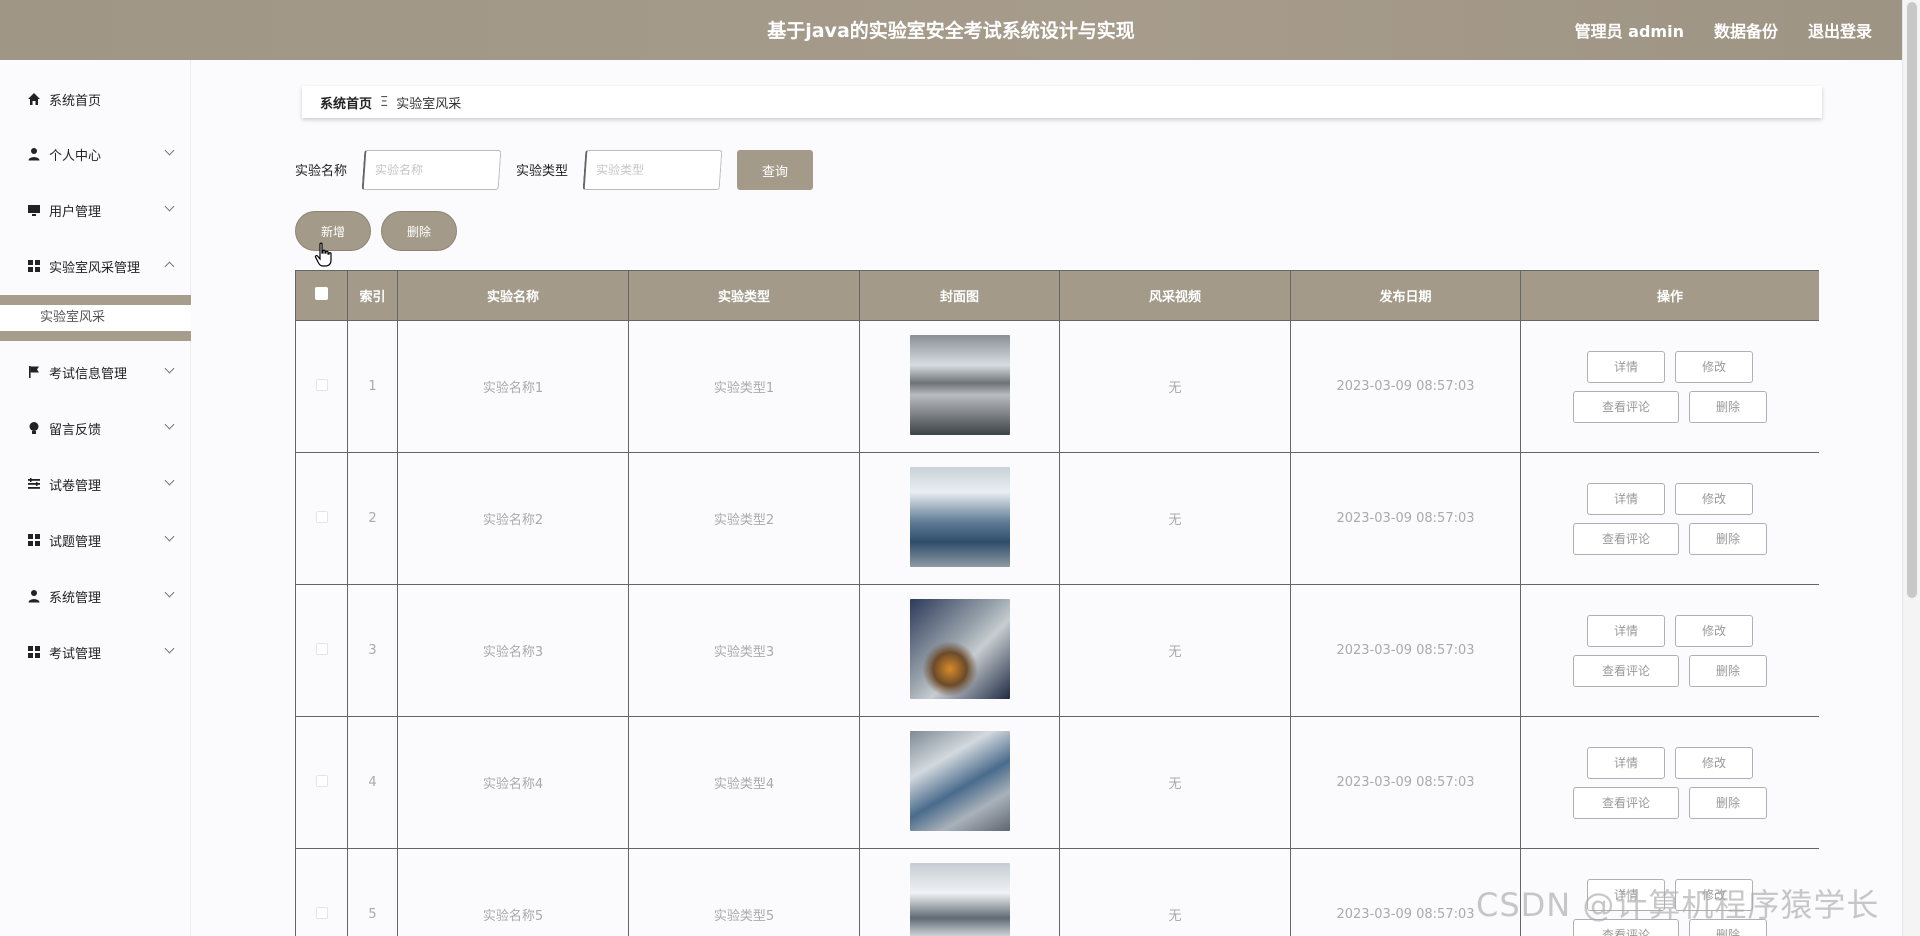 The image size is (1920, 936). I want to click on breadcrumb-separator: Ξ, so click(384, 102).